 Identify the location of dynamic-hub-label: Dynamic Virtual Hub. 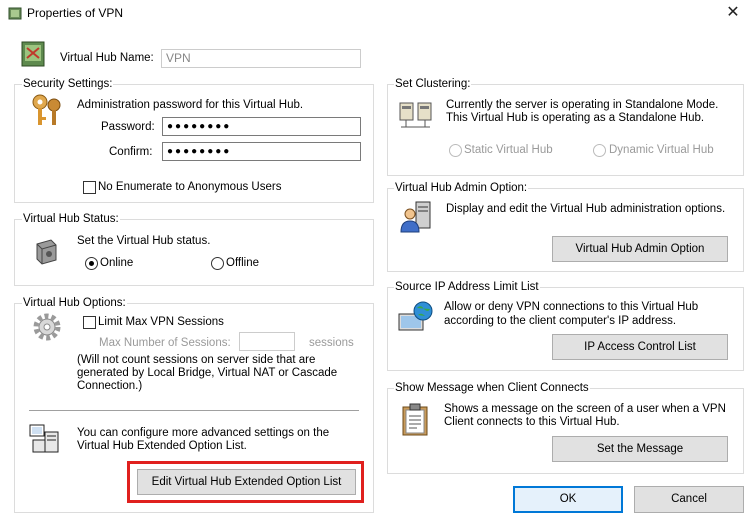
(661, 150).